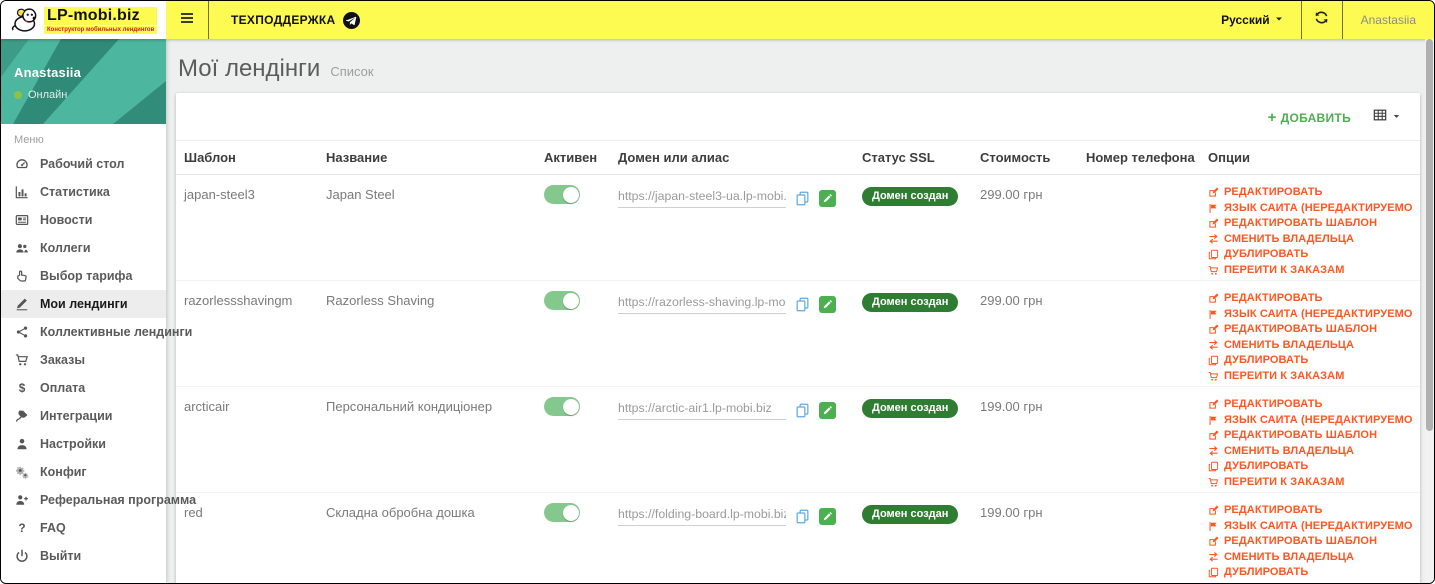  What do you see at coordinates (1025, 439) in the screenshot?
I see `price-cell: 199.00 грн` at bounding box center [1025, 439].